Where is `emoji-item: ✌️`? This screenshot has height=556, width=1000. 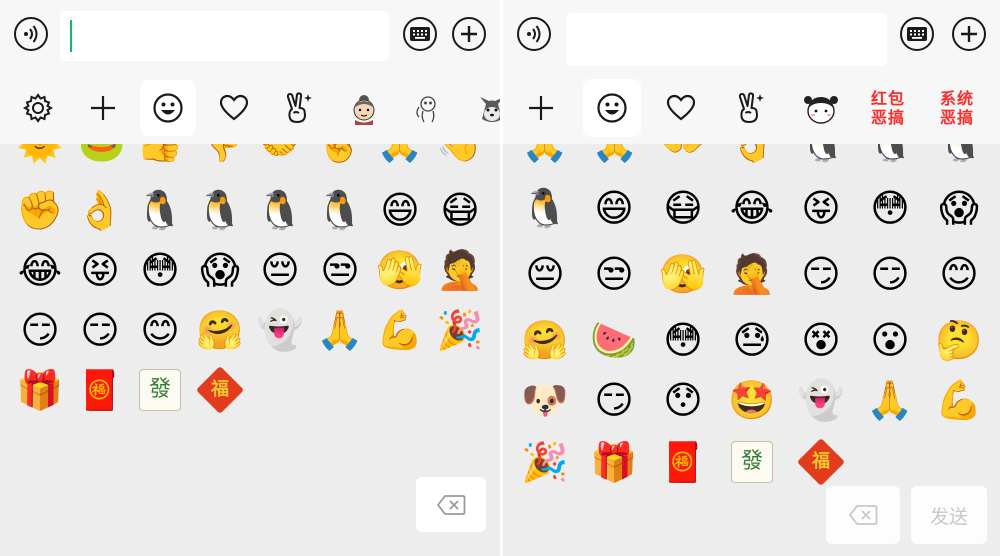
emoji-item: ✌️ is located at coordinates (340, 155).